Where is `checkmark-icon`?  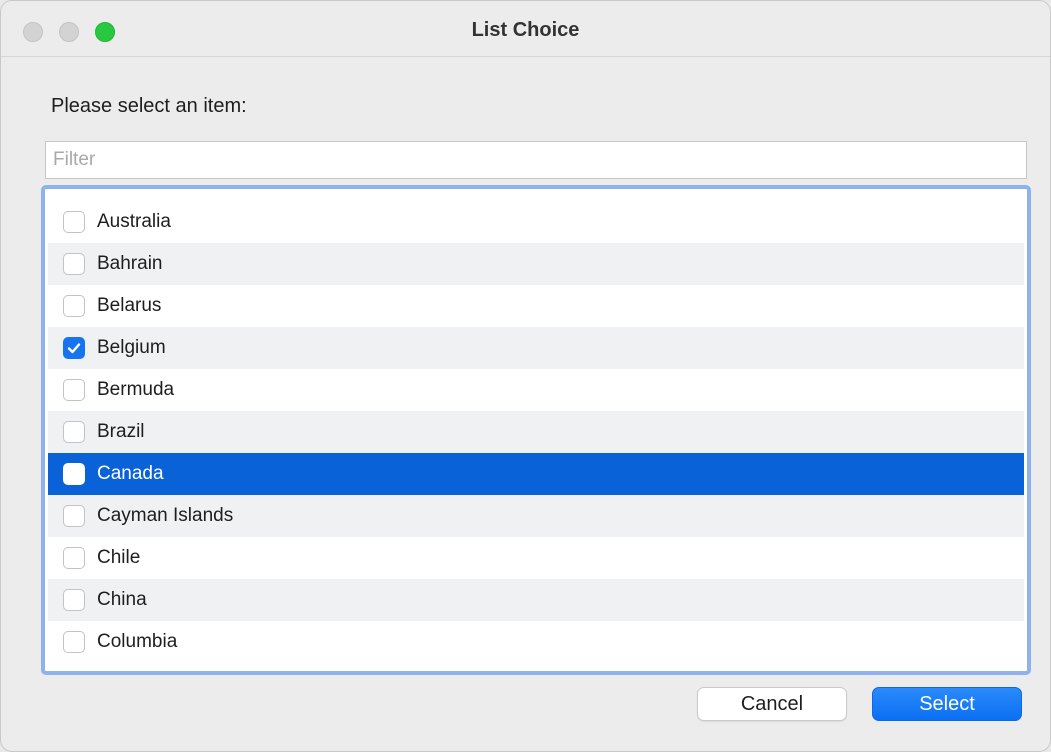
checkmark-icon is located at coordinates (74, 348).